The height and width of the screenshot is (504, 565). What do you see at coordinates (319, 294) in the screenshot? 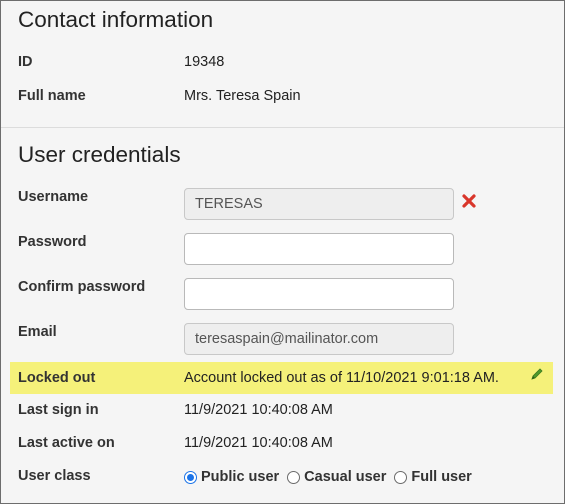
I see `confirm-password-field` at bounding box center [319, 294].